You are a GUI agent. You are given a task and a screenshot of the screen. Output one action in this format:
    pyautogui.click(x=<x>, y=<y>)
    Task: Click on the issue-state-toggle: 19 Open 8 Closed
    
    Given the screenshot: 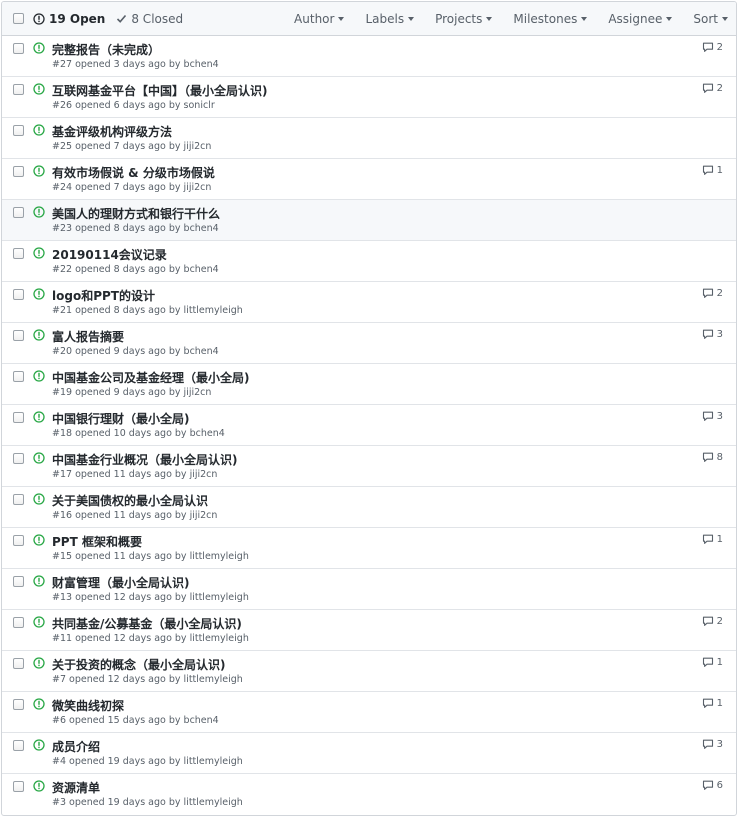 What is the action you would take?
    pyautogui.click(x=108, y=18)
    